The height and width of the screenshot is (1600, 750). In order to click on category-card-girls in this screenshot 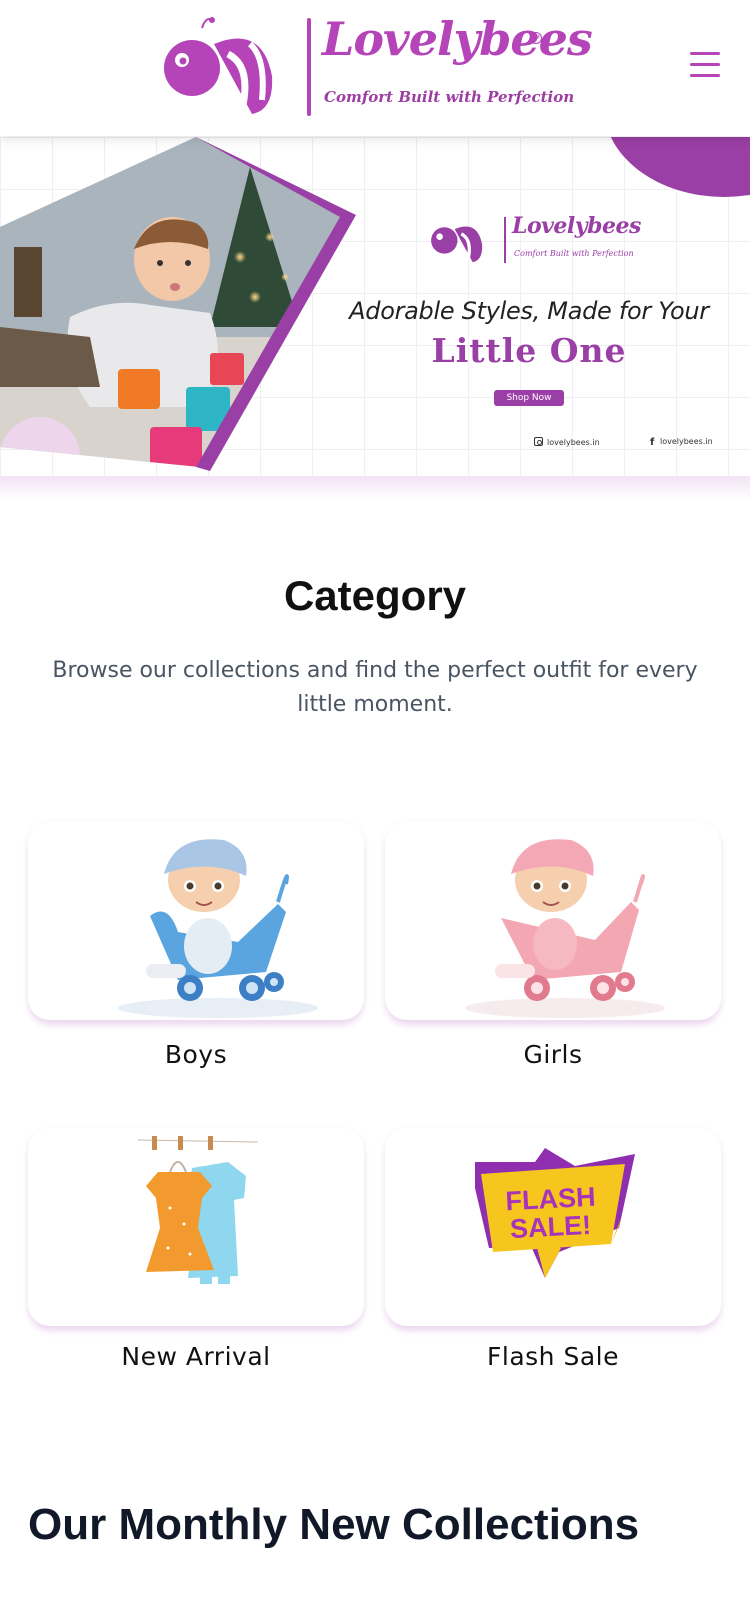, I will do `click(553, 921)`.